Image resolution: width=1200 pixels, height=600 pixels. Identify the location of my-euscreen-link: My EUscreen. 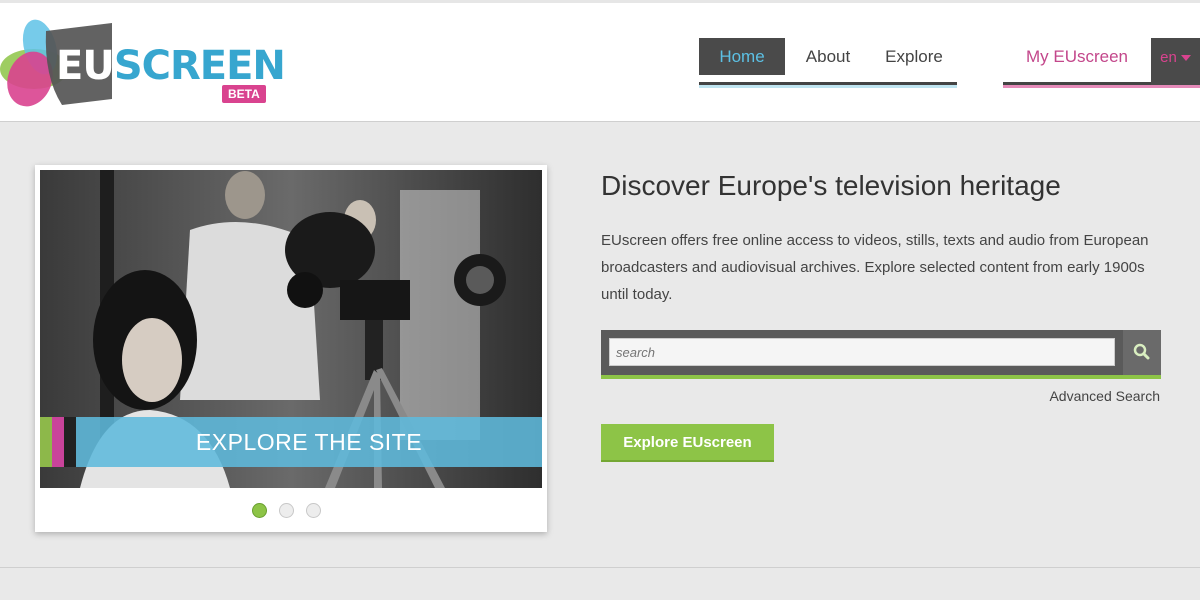
(1077, 56).